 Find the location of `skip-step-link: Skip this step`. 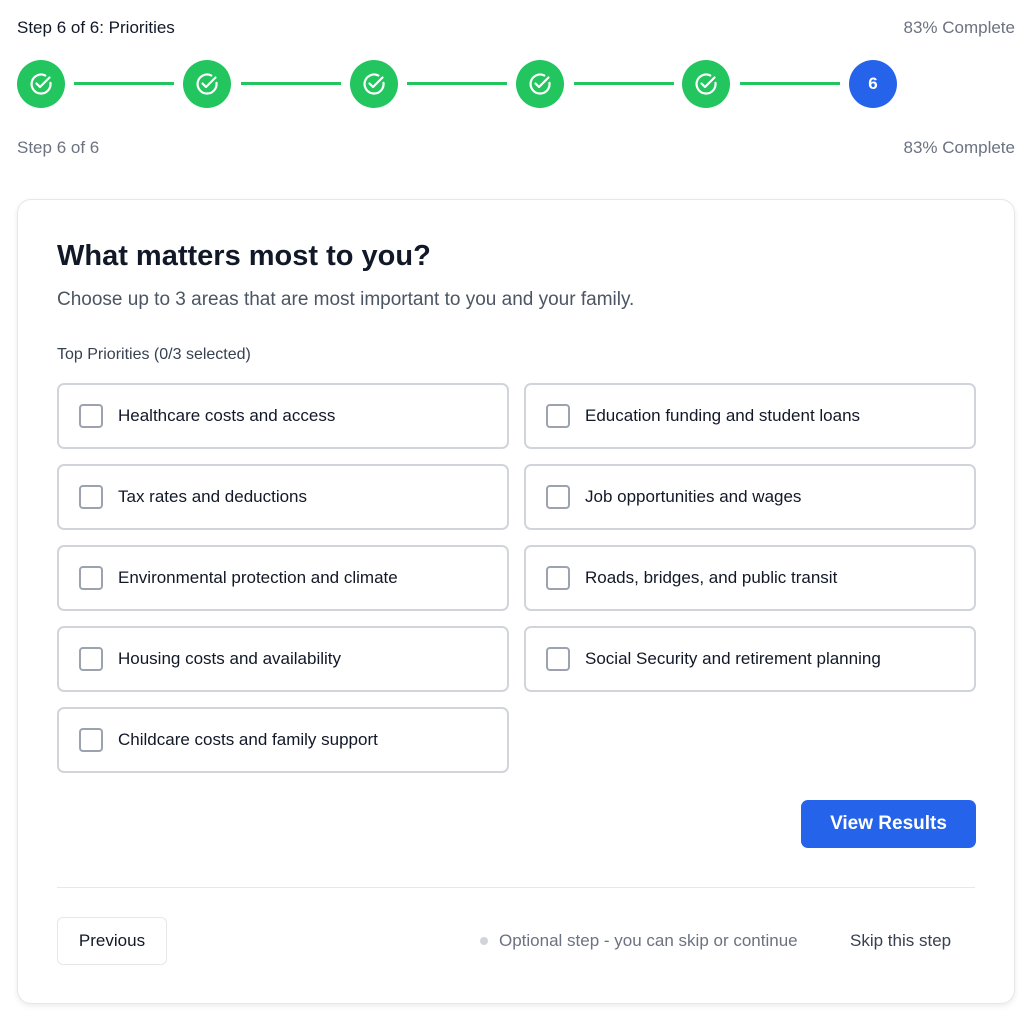

skip-step-link: Skip this step is located at coordinates (900, 941).